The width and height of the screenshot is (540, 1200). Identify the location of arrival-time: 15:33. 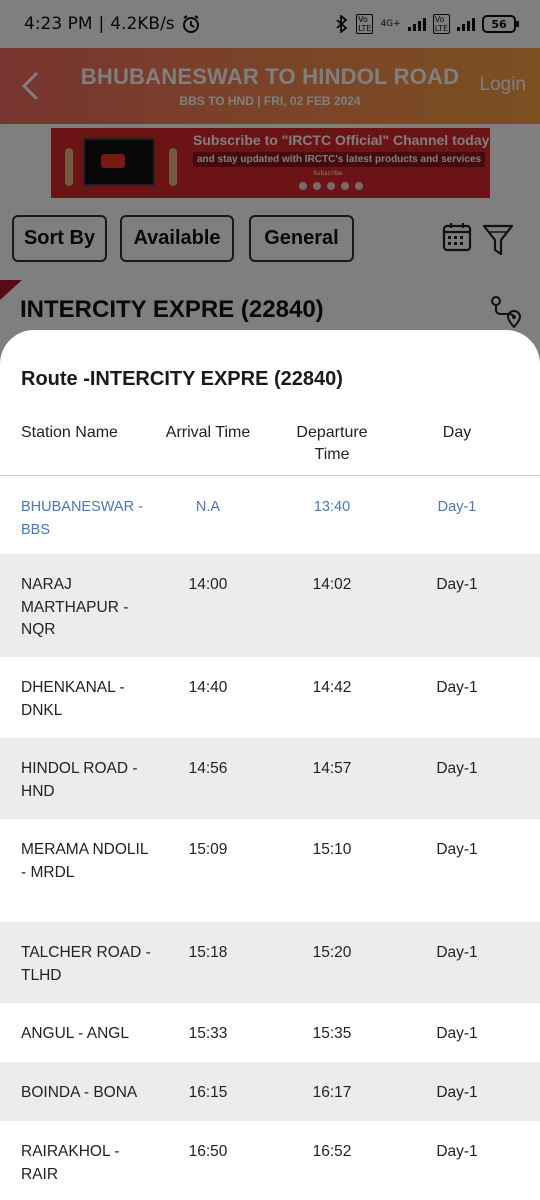
(208, 1033).